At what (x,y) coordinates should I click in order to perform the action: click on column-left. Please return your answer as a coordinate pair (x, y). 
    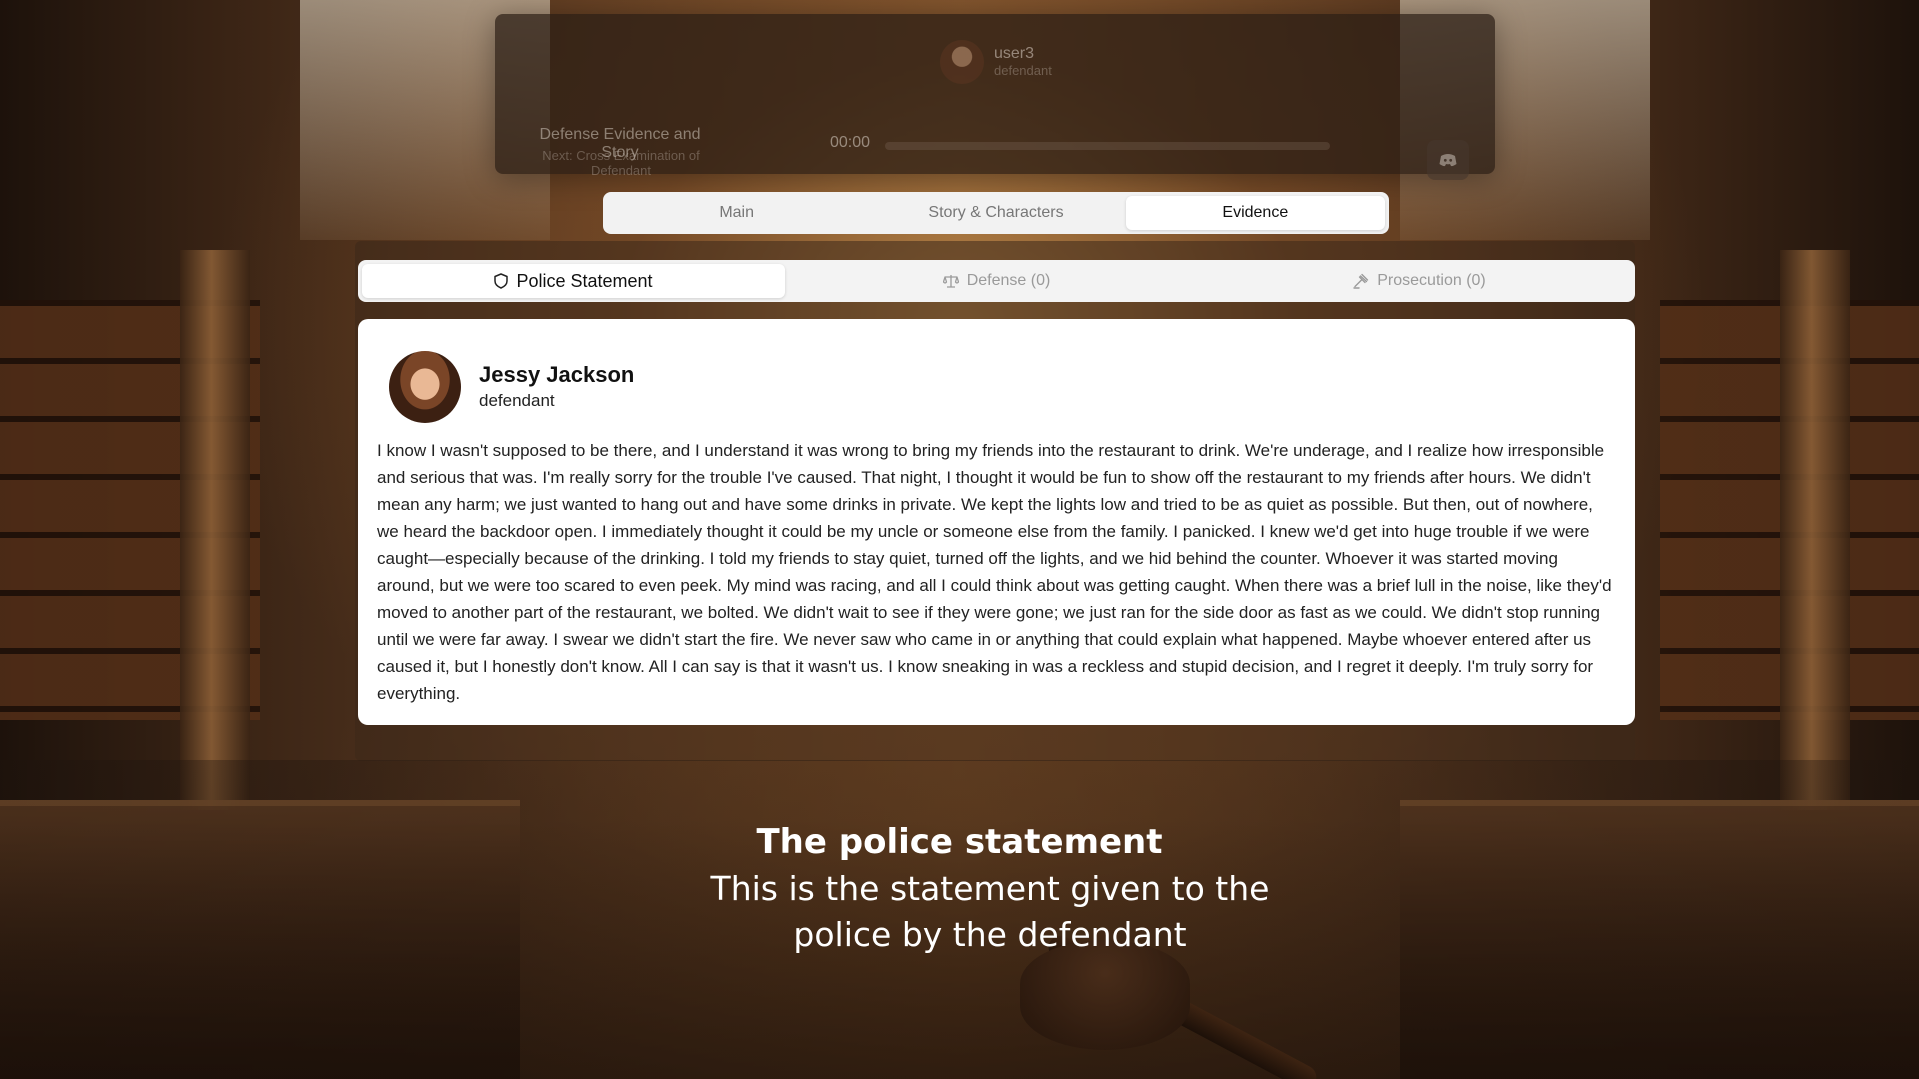
    Looking at the image, I should click on (215, 530).